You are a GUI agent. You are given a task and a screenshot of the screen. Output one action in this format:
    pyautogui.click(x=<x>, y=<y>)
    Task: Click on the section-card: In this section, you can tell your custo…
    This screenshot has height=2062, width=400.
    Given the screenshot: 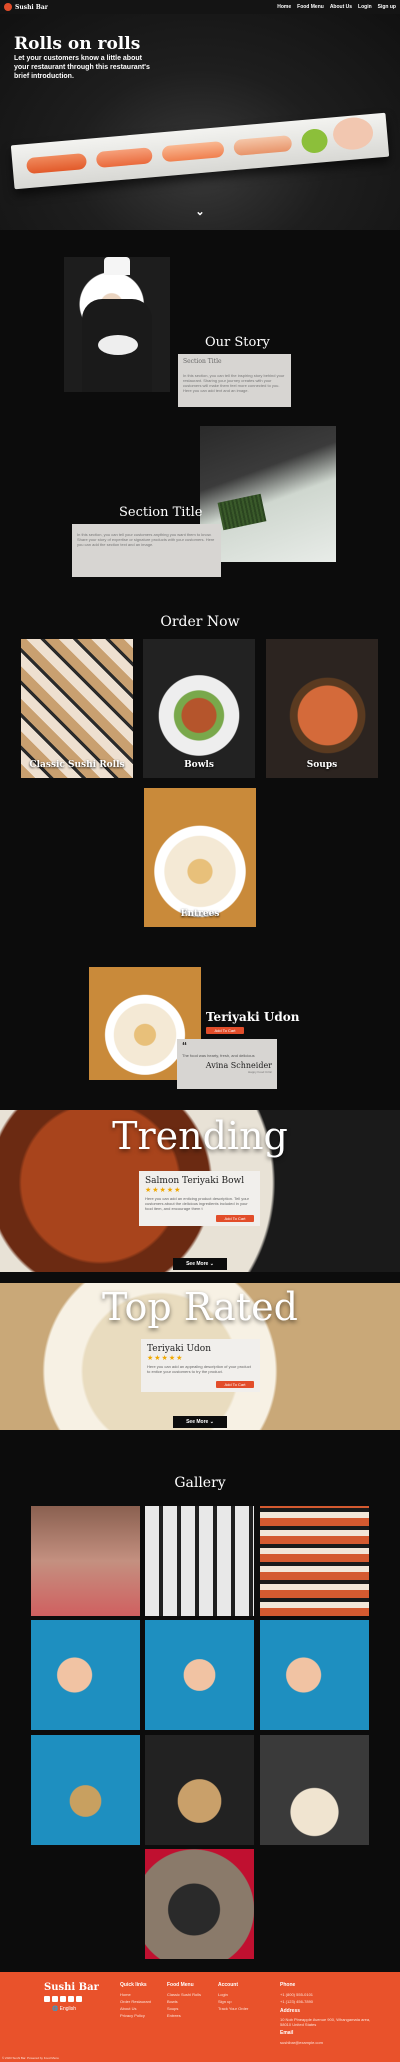 What is the action you would take?
    pyautogui.click(x=146, y=550)
    